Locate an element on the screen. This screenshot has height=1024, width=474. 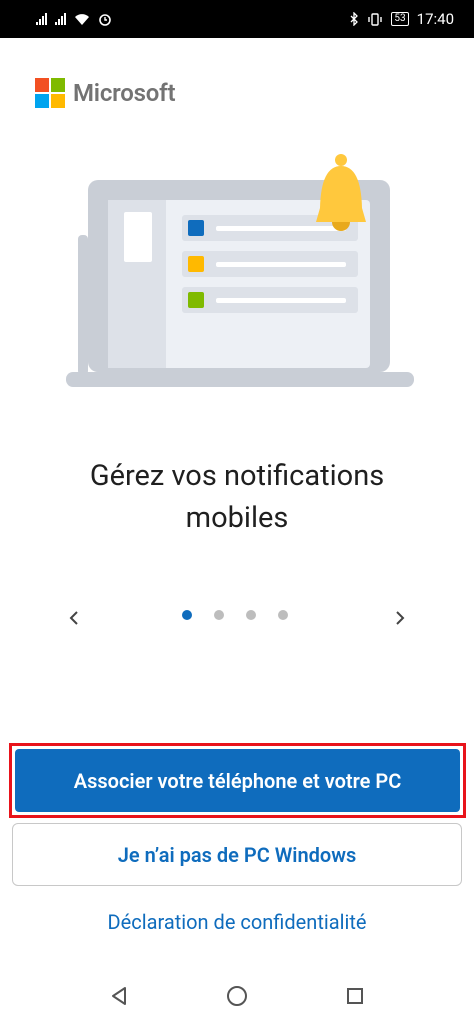
bluetooth-icon is located at coordinates (354, 19).